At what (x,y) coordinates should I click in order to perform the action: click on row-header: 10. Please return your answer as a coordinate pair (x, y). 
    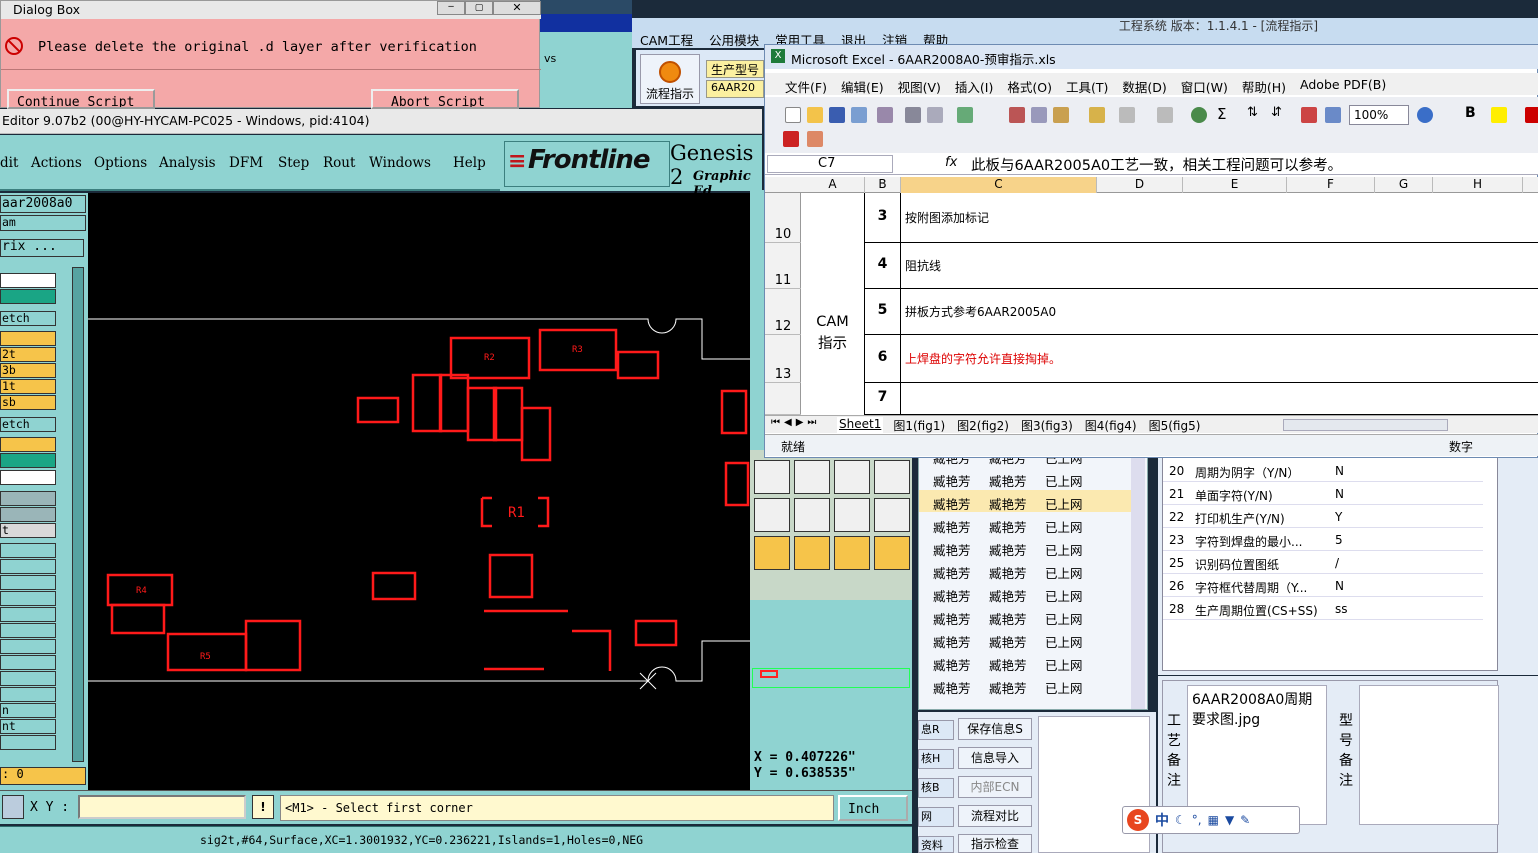
    Looking at the image, I should click on (783, 218).